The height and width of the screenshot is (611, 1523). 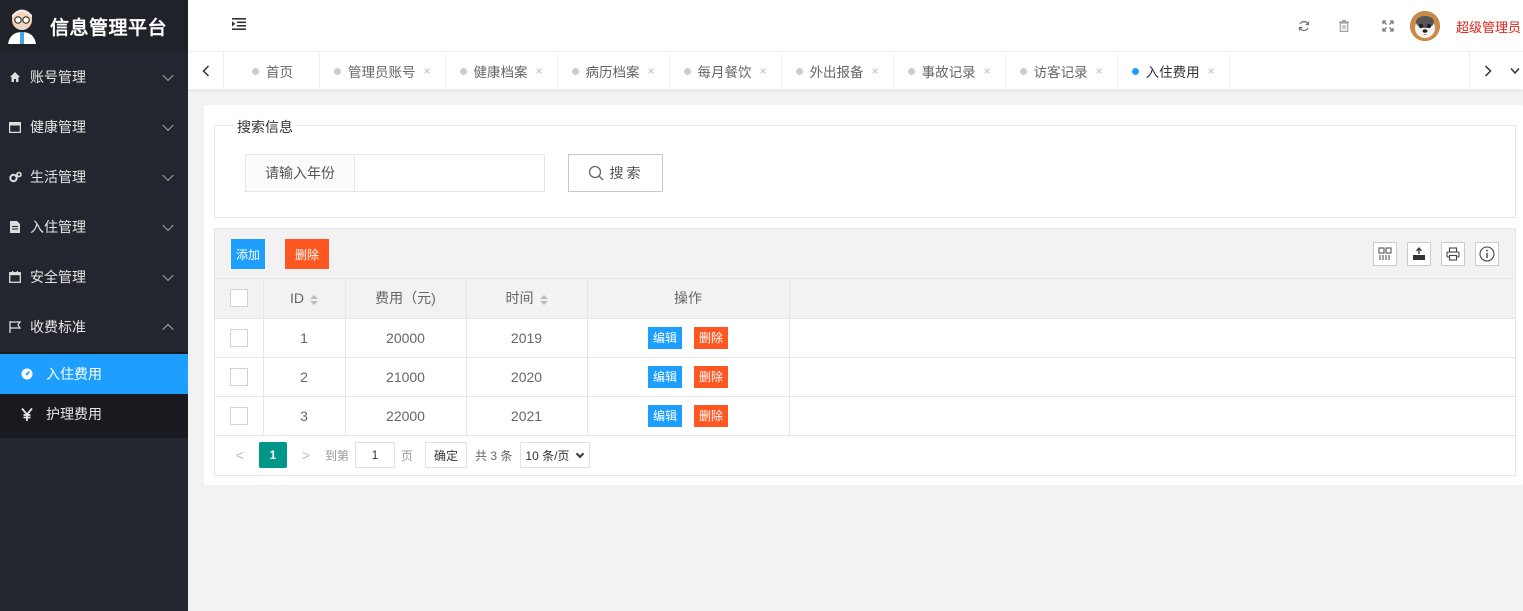 I want to click on tab-medical-record: 病历档案 ×, so click(x=614, y=71).